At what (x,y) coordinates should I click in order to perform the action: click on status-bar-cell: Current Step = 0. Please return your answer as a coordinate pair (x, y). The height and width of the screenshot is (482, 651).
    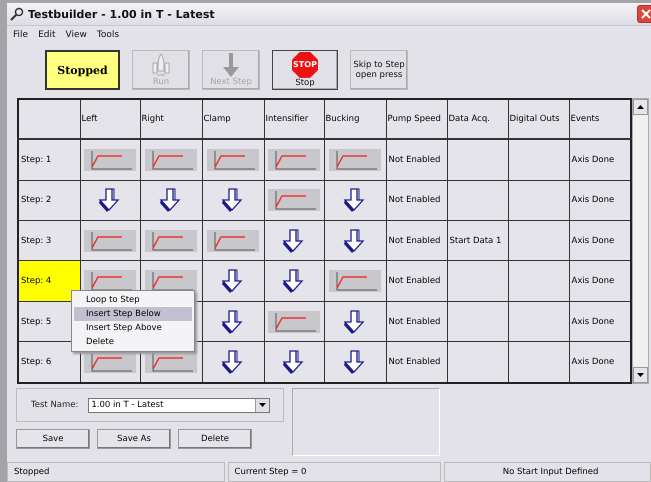
    Looking at the image, I should click on (335, 472).